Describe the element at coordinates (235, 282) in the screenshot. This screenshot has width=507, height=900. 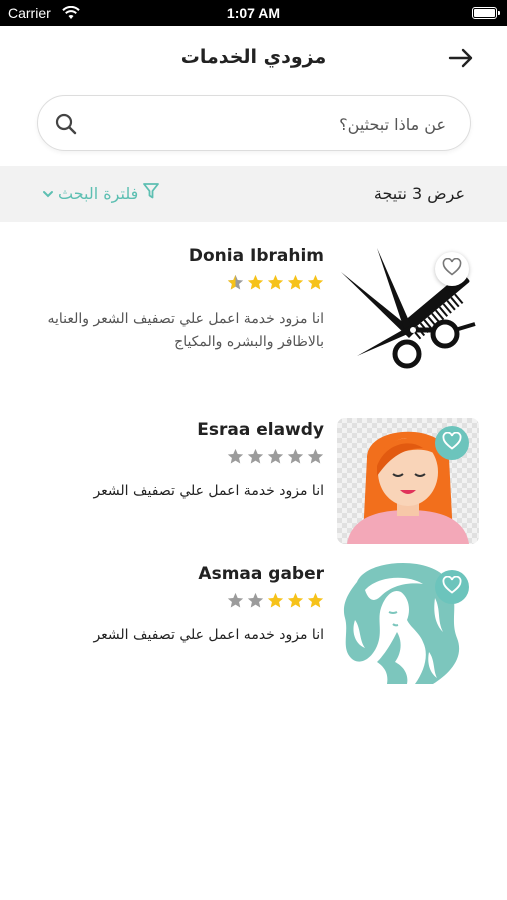
I see `star-half-icon` at that location.